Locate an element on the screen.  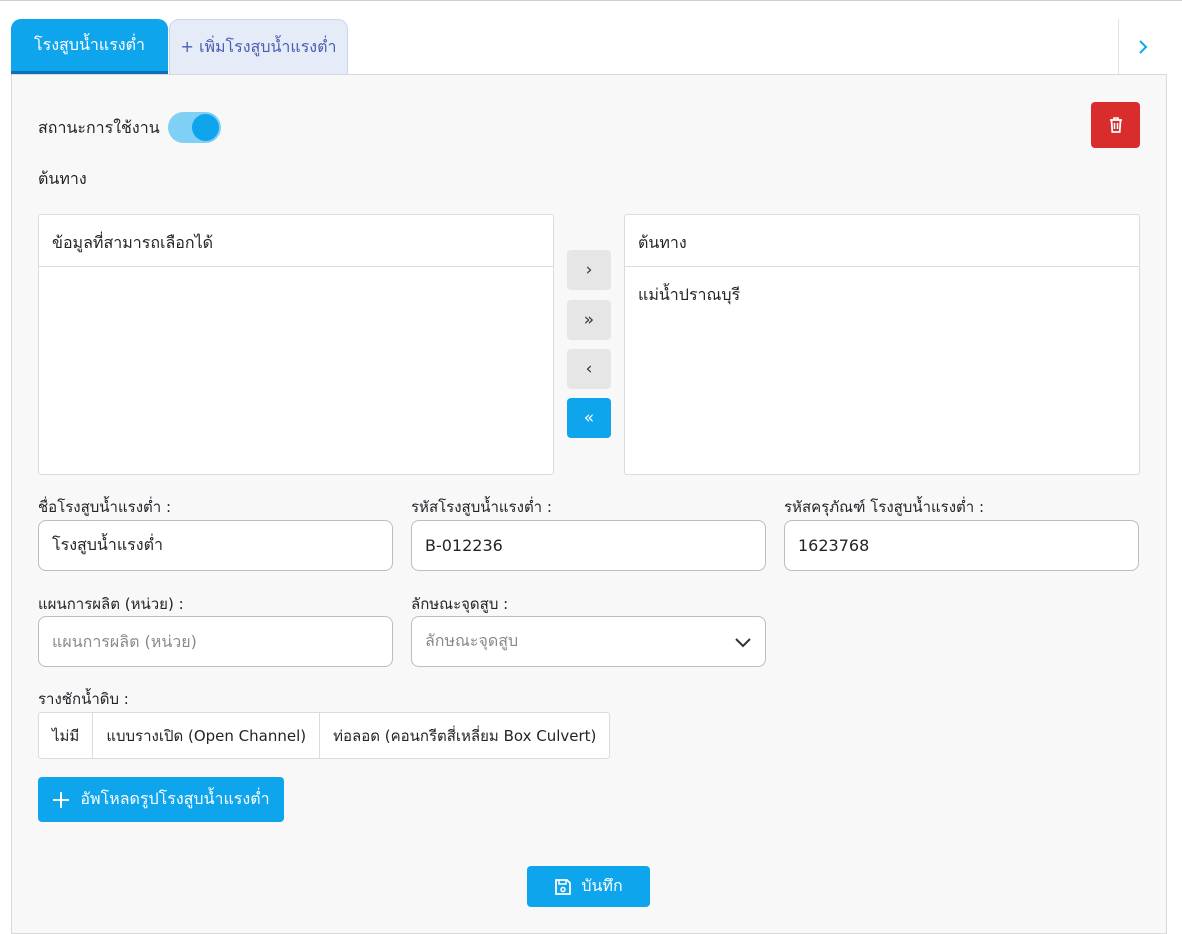
sediment-option-box-culvert: ท่อลอด (คอนกรีตสี่เหลี่ยม Box Culvert) is located at coordinates (464, 735).